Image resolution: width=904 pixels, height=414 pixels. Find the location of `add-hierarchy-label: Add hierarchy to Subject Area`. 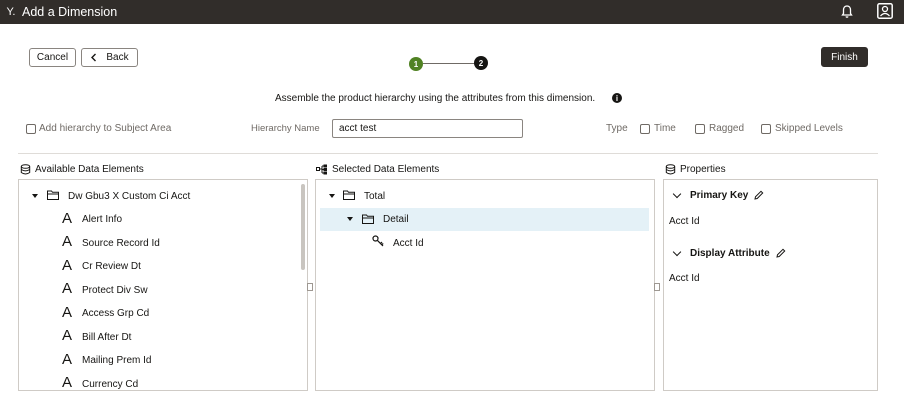

add-hierarchy-label: Add hierarchy to Subject Area is located at coordinates (105, 128).